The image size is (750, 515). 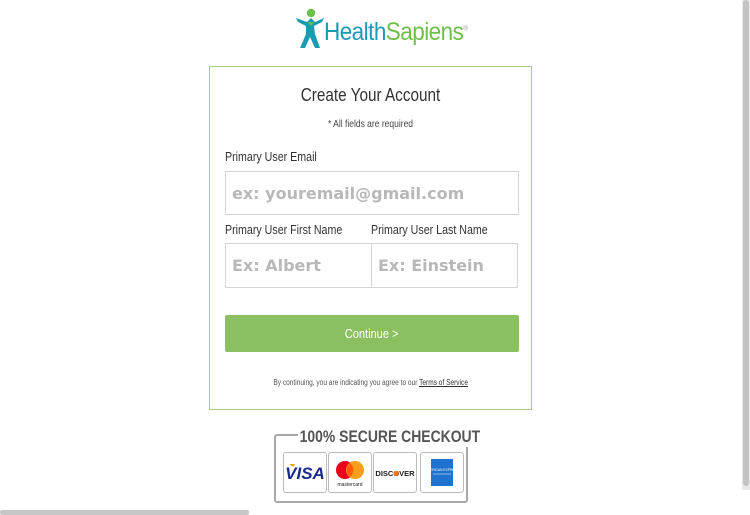 I want to click on brand-logo: HealthSapiens®, so click(x=381, y=31).